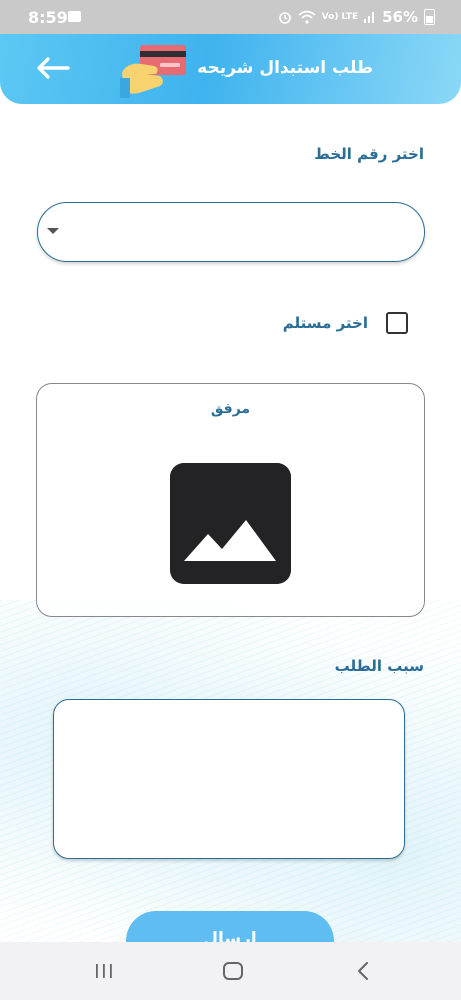  What do you see at coordinates (369, 17) in the screenshot?
I see `signal-icon` at bounding box center [369, 17].